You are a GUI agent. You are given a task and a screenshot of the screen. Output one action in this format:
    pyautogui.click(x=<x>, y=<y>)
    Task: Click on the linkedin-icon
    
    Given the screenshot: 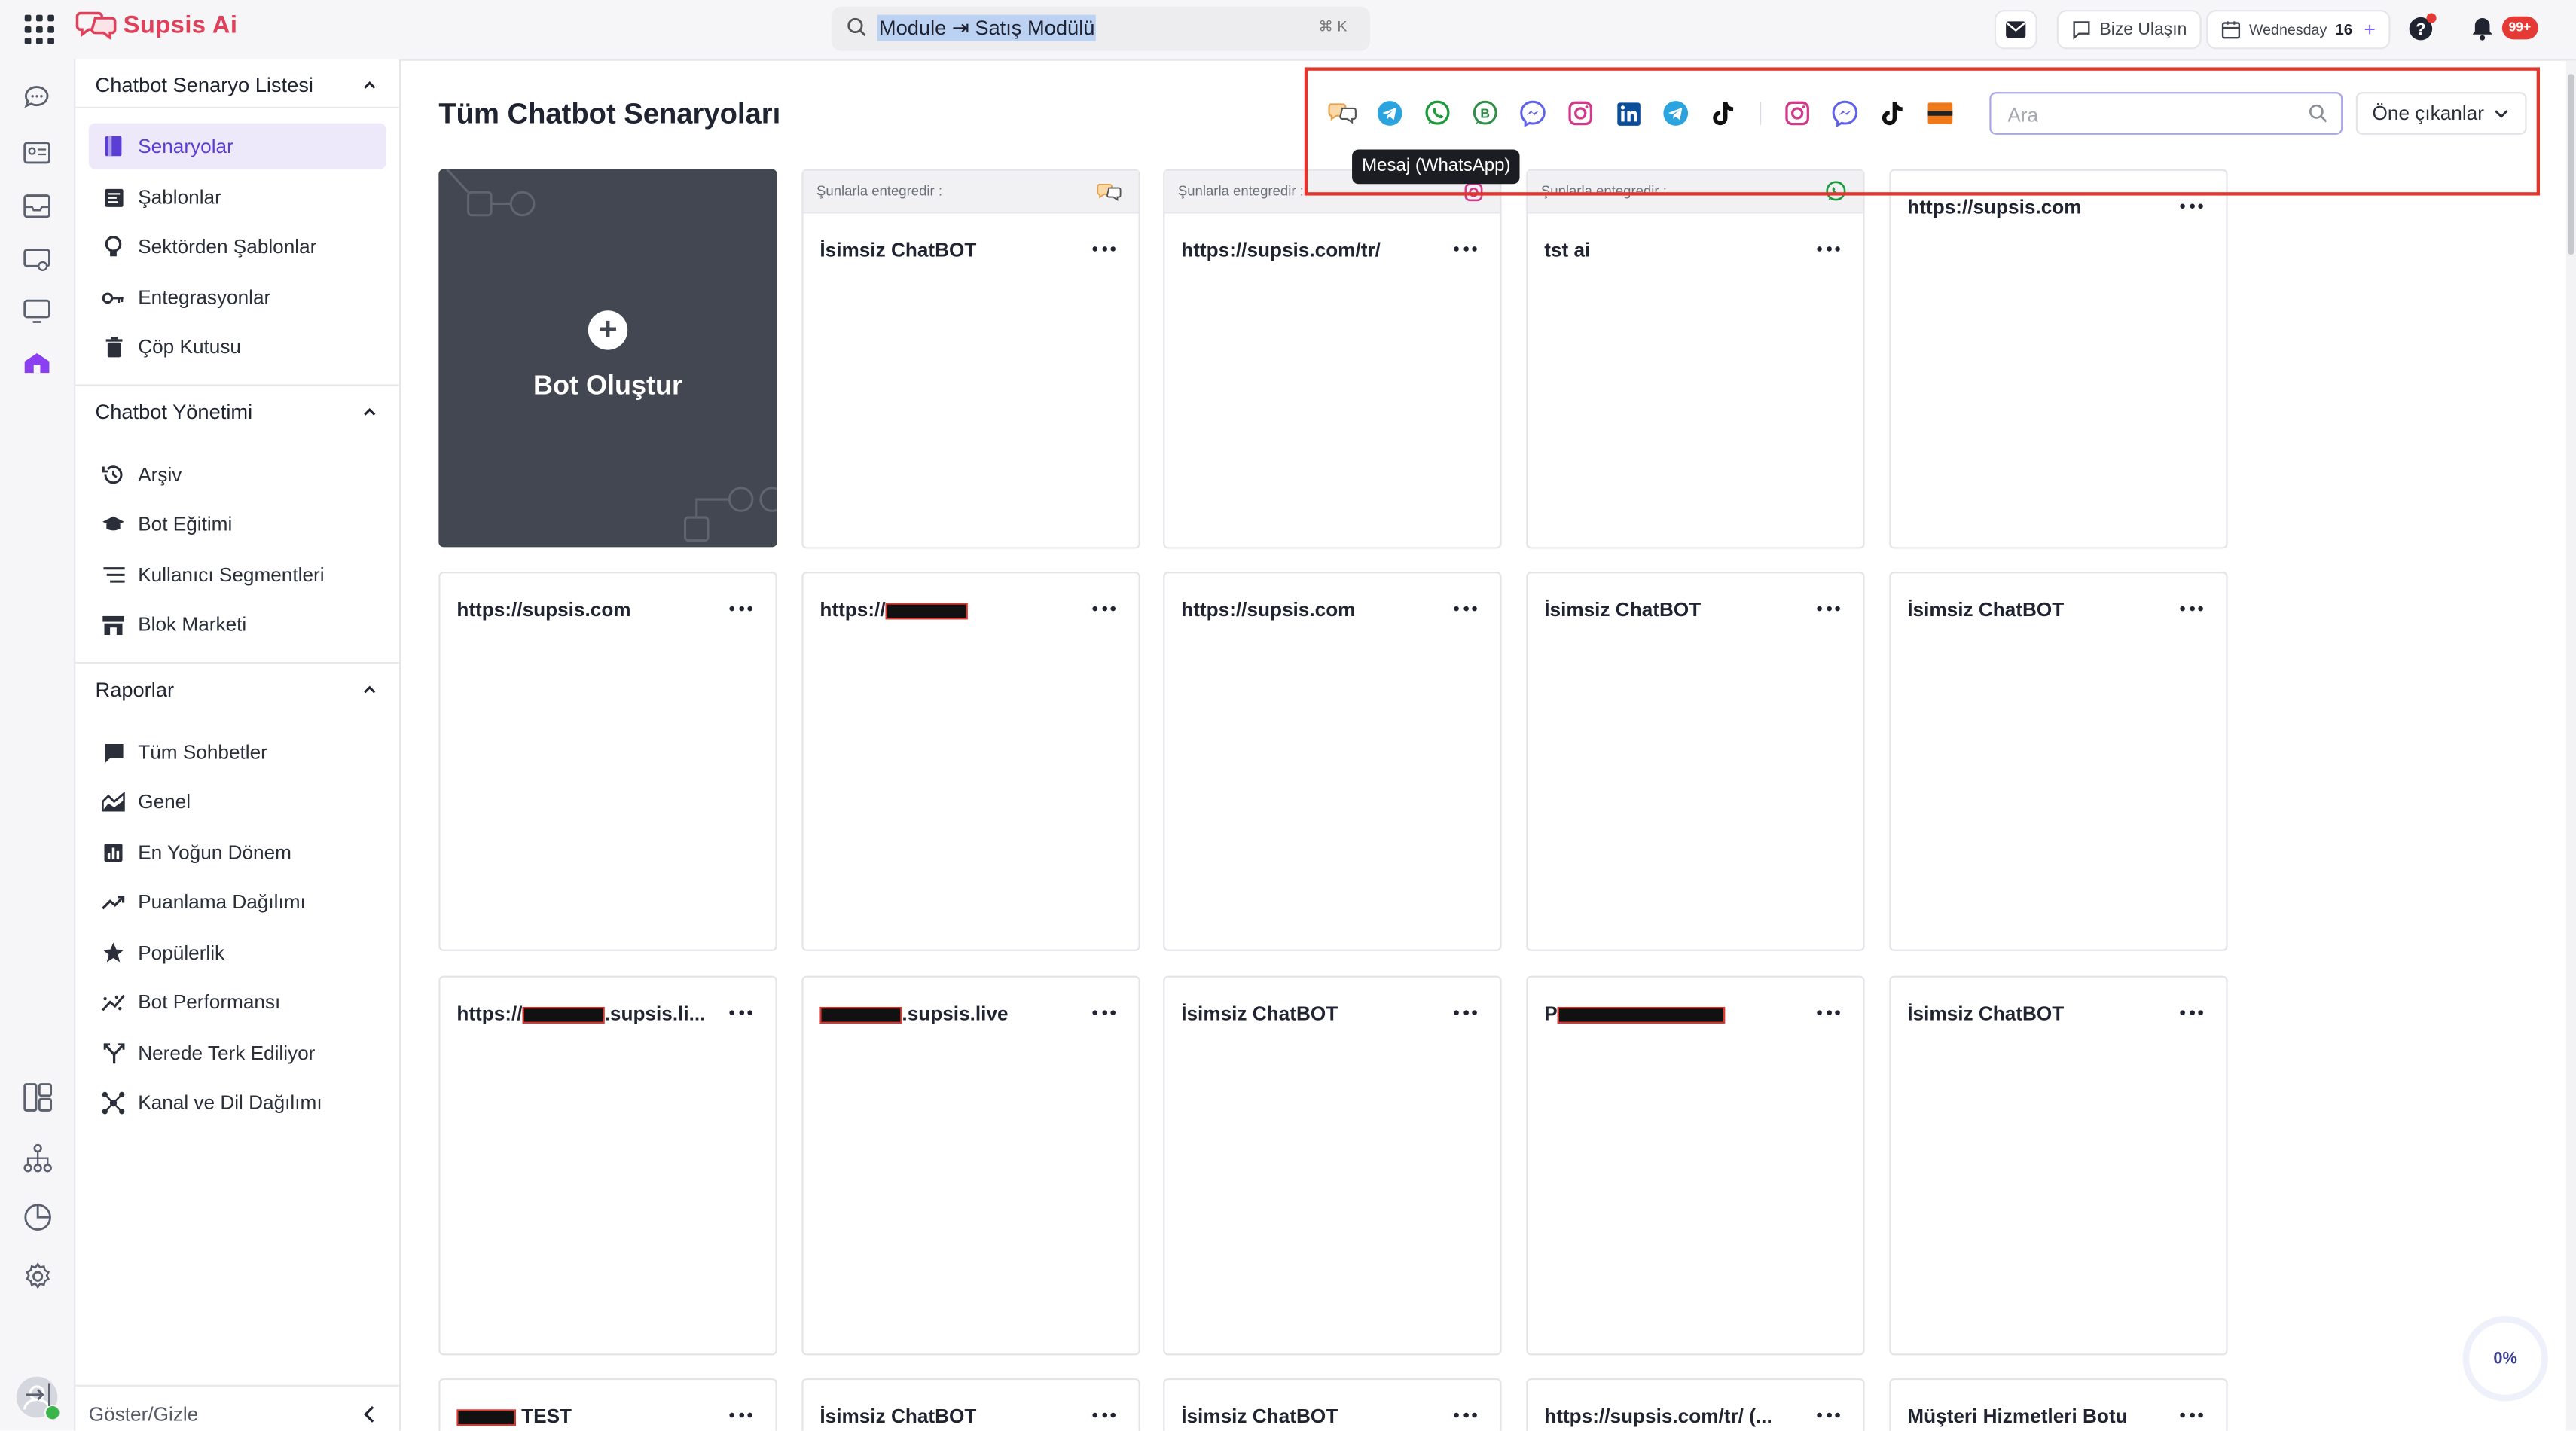 What is the action you would take?
    pyautogui.click(x=1628, y=114)
    